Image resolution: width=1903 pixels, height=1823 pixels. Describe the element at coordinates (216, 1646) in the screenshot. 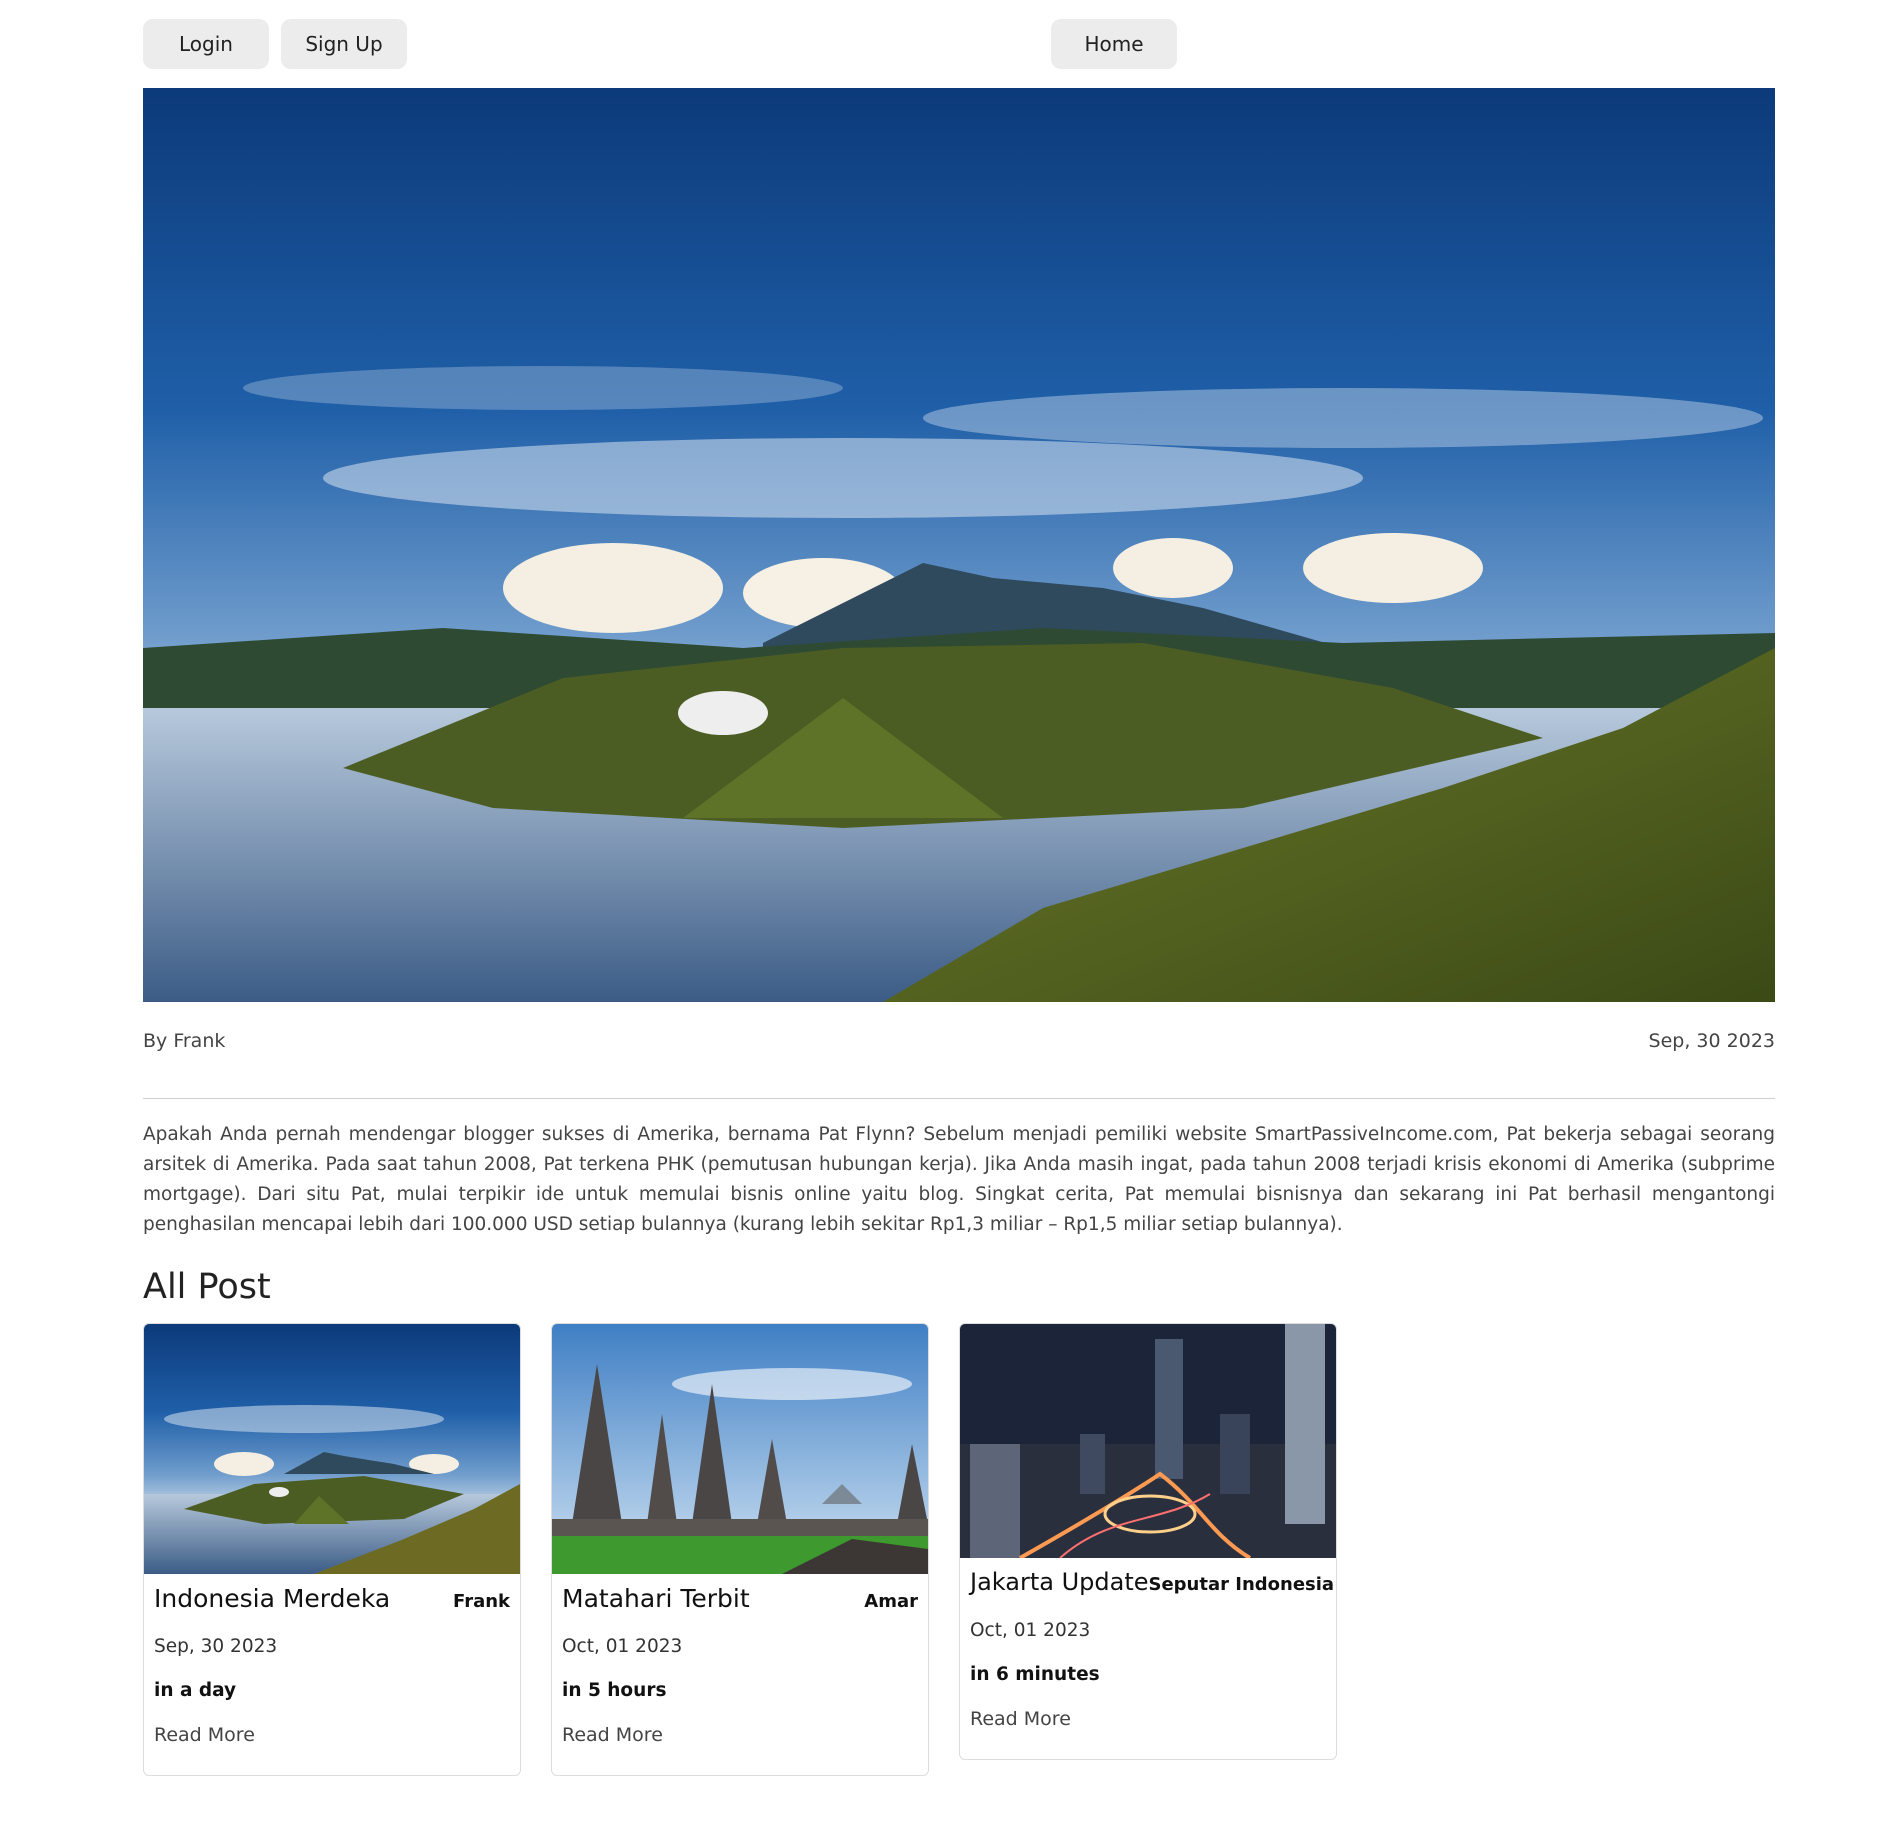

I see `post-date: Sep, 30 2023` at that location.